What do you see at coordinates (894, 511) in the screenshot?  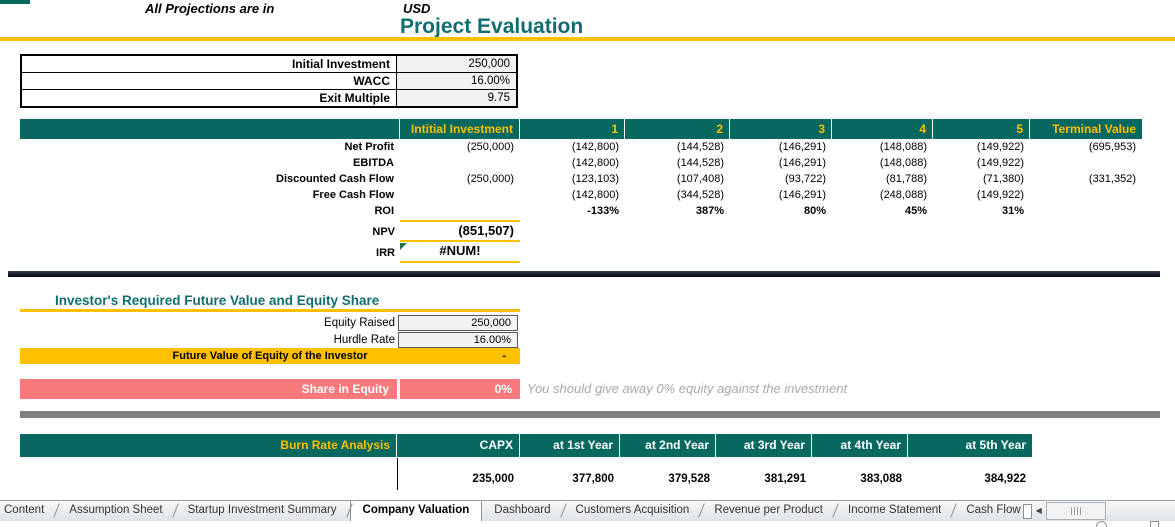 I see `sheet-tab-income-statement: Income Statement` at bounding box center [894, 511].